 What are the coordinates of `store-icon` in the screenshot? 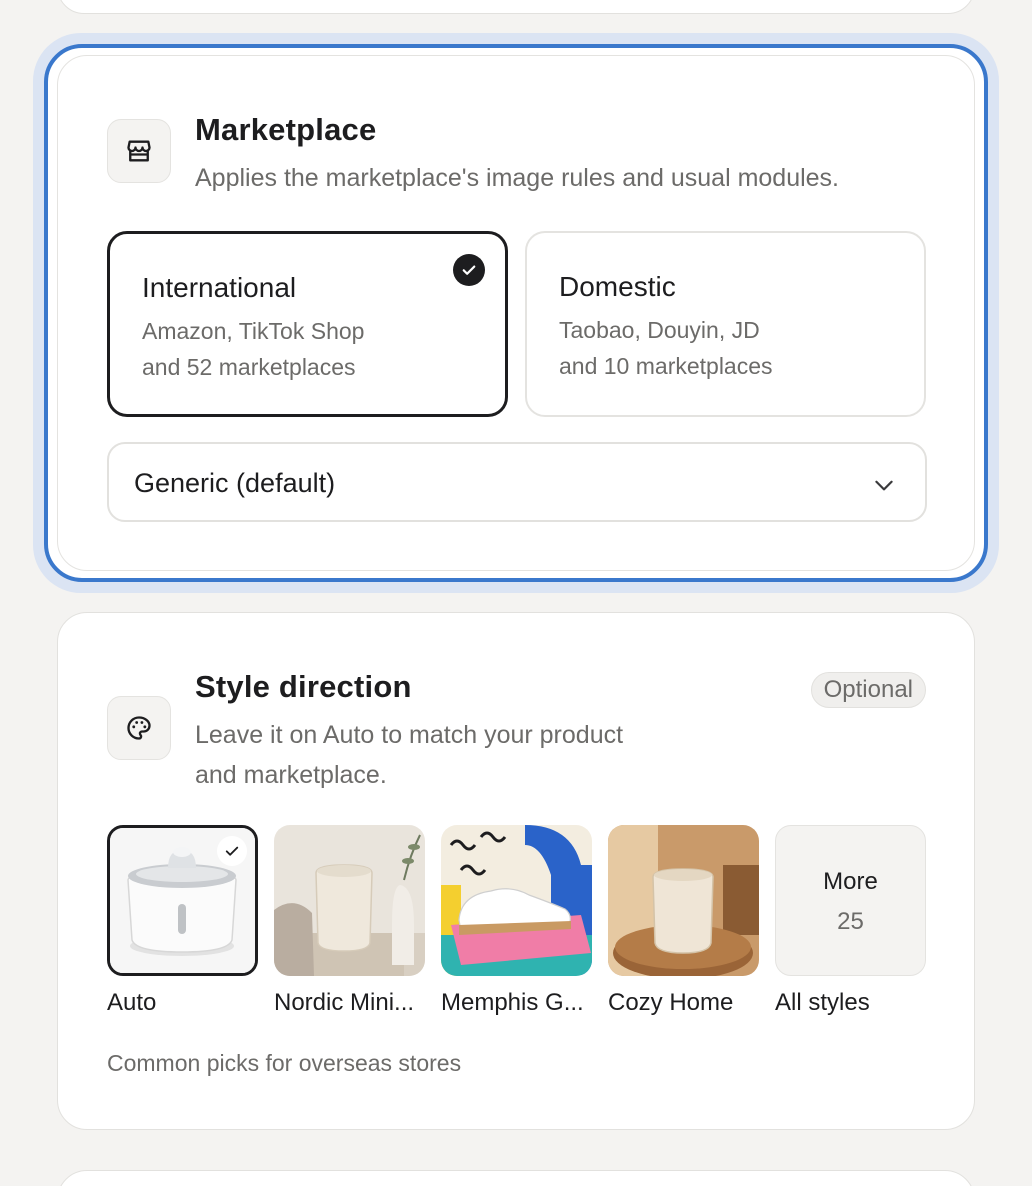 It's located at (139, 151).